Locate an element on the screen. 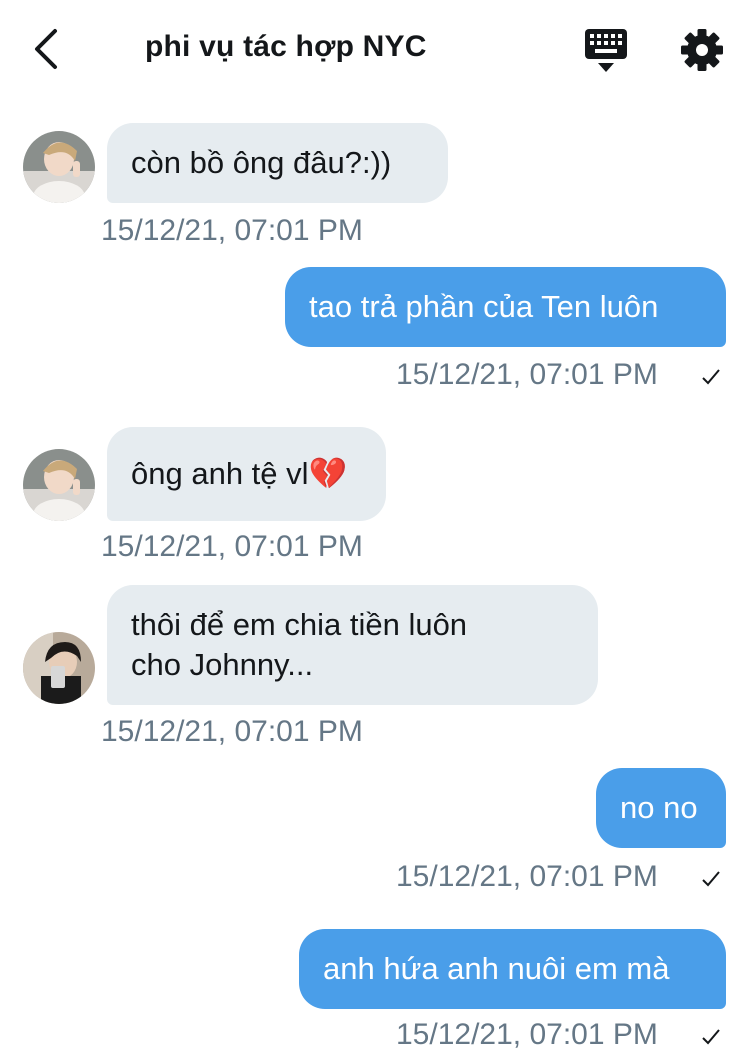  message-bubble-incoming: còn bồ ông đâu?:)) is located at coordinates (277, 163).